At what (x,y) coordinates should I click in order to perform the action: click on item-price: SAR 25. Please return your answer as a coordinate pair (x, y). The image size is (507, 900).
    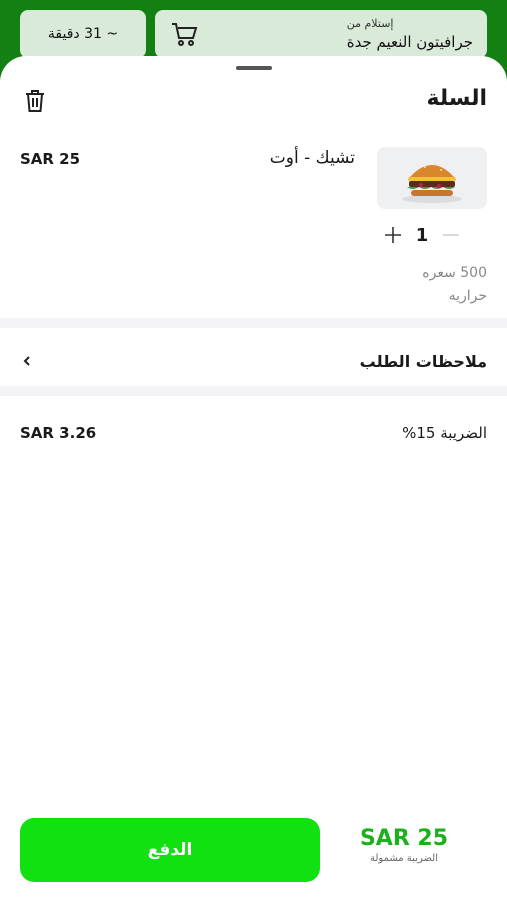
    Looking at the image, I should click on (50, 159).